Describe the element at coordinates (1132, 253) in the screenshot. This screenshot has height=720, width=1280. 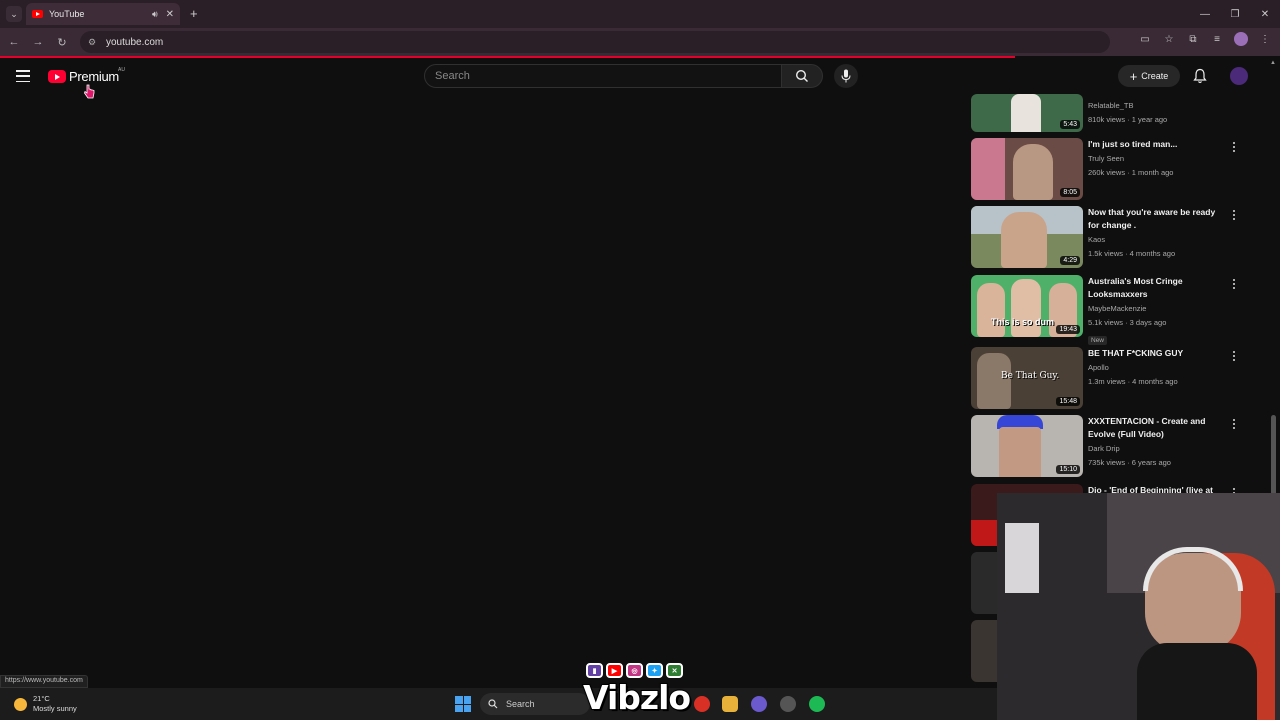
I see `video-meta: 1.5k views · 4 months ago` at that location.